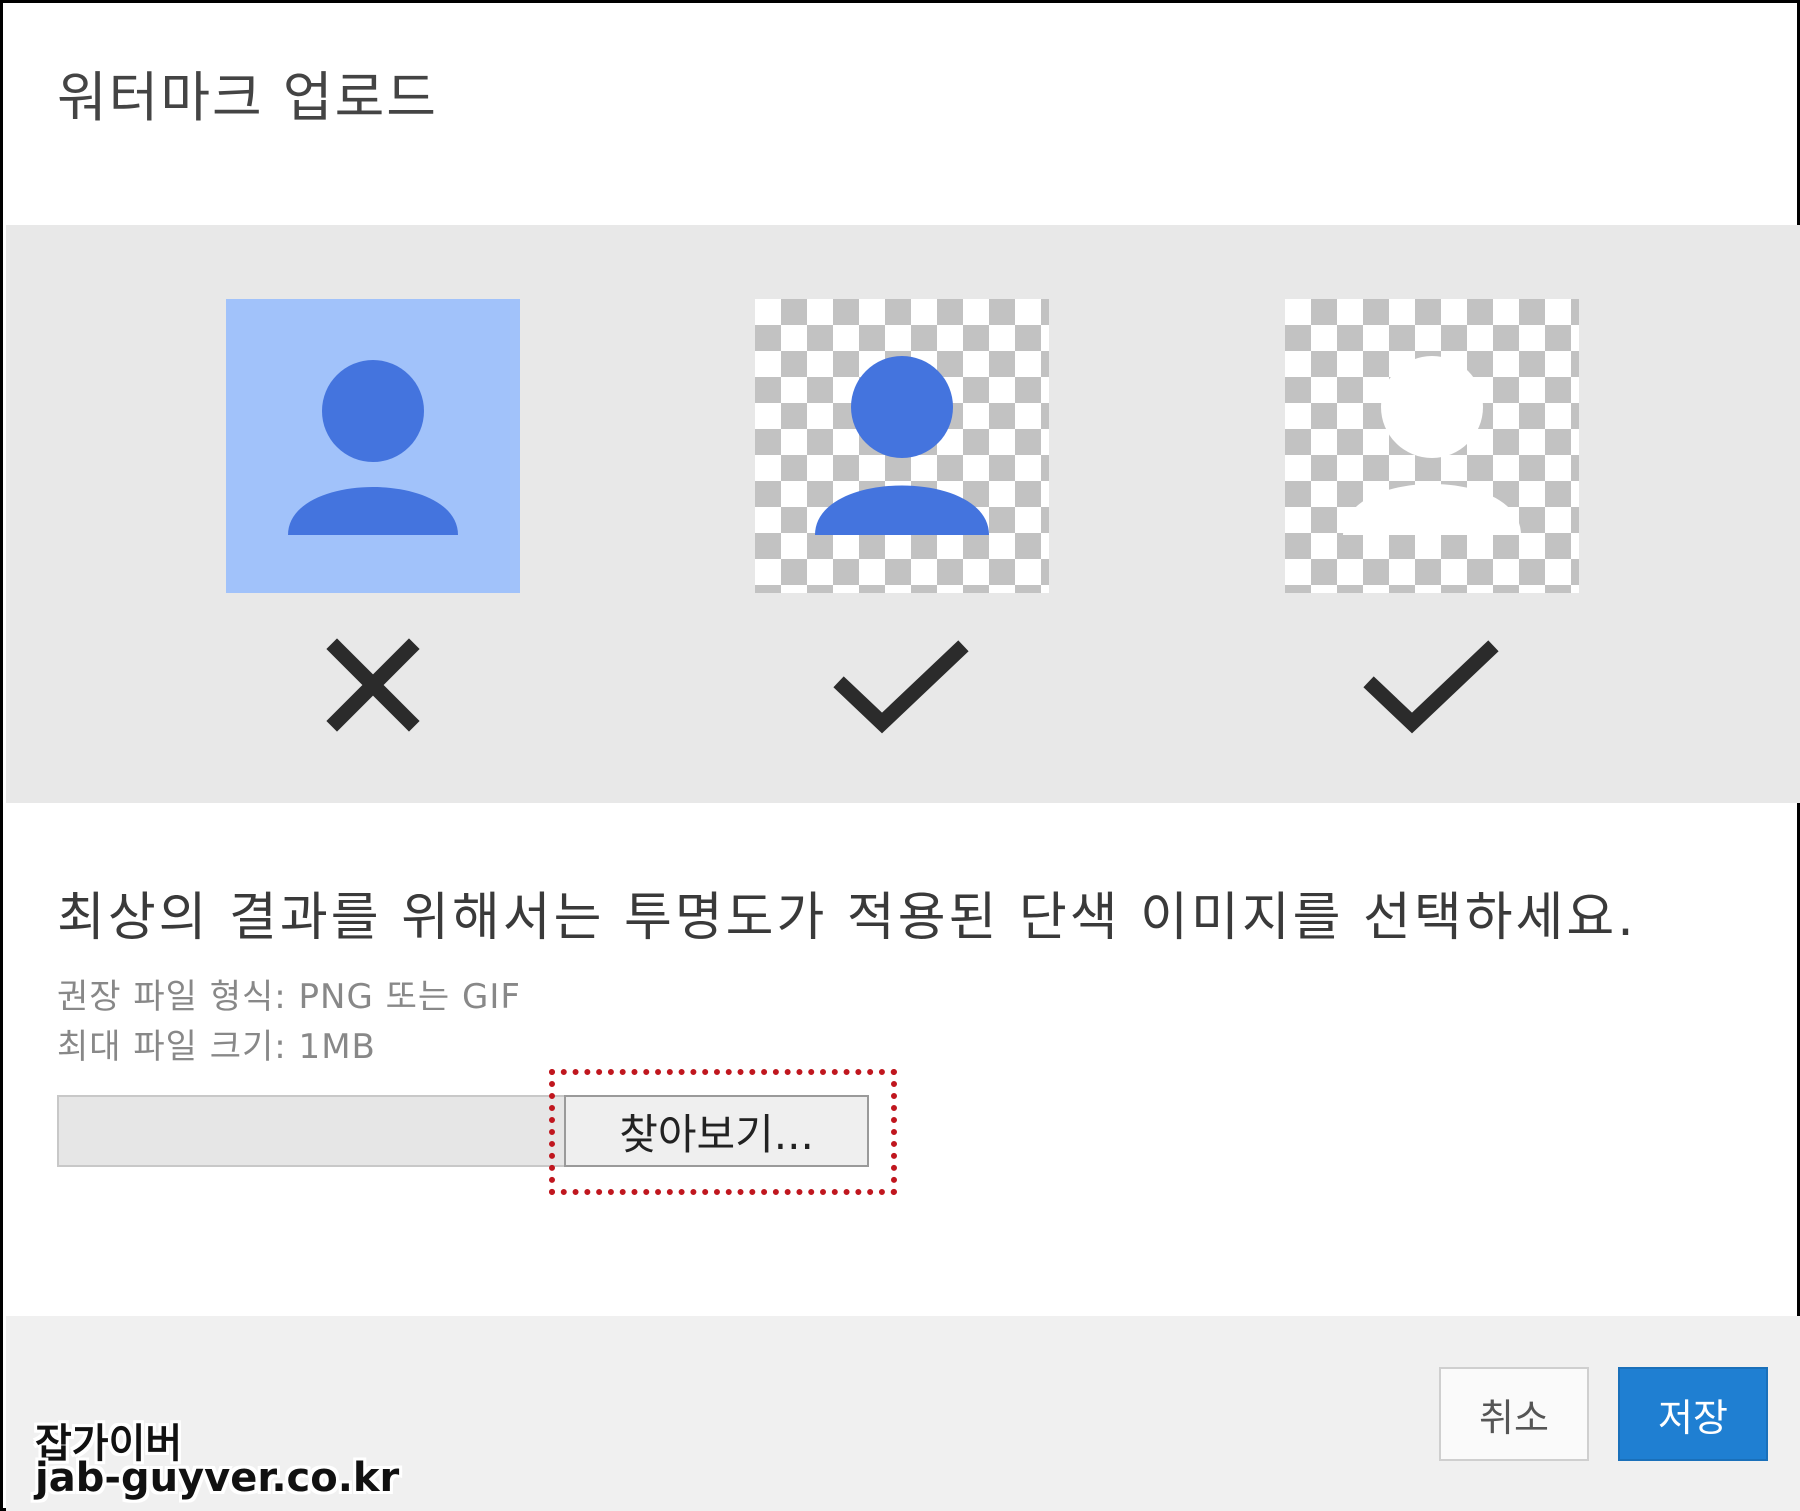  I want to click on recommended-format-text: 권장 파일 형식: PNG 또는 GIF, so click(289, 997).